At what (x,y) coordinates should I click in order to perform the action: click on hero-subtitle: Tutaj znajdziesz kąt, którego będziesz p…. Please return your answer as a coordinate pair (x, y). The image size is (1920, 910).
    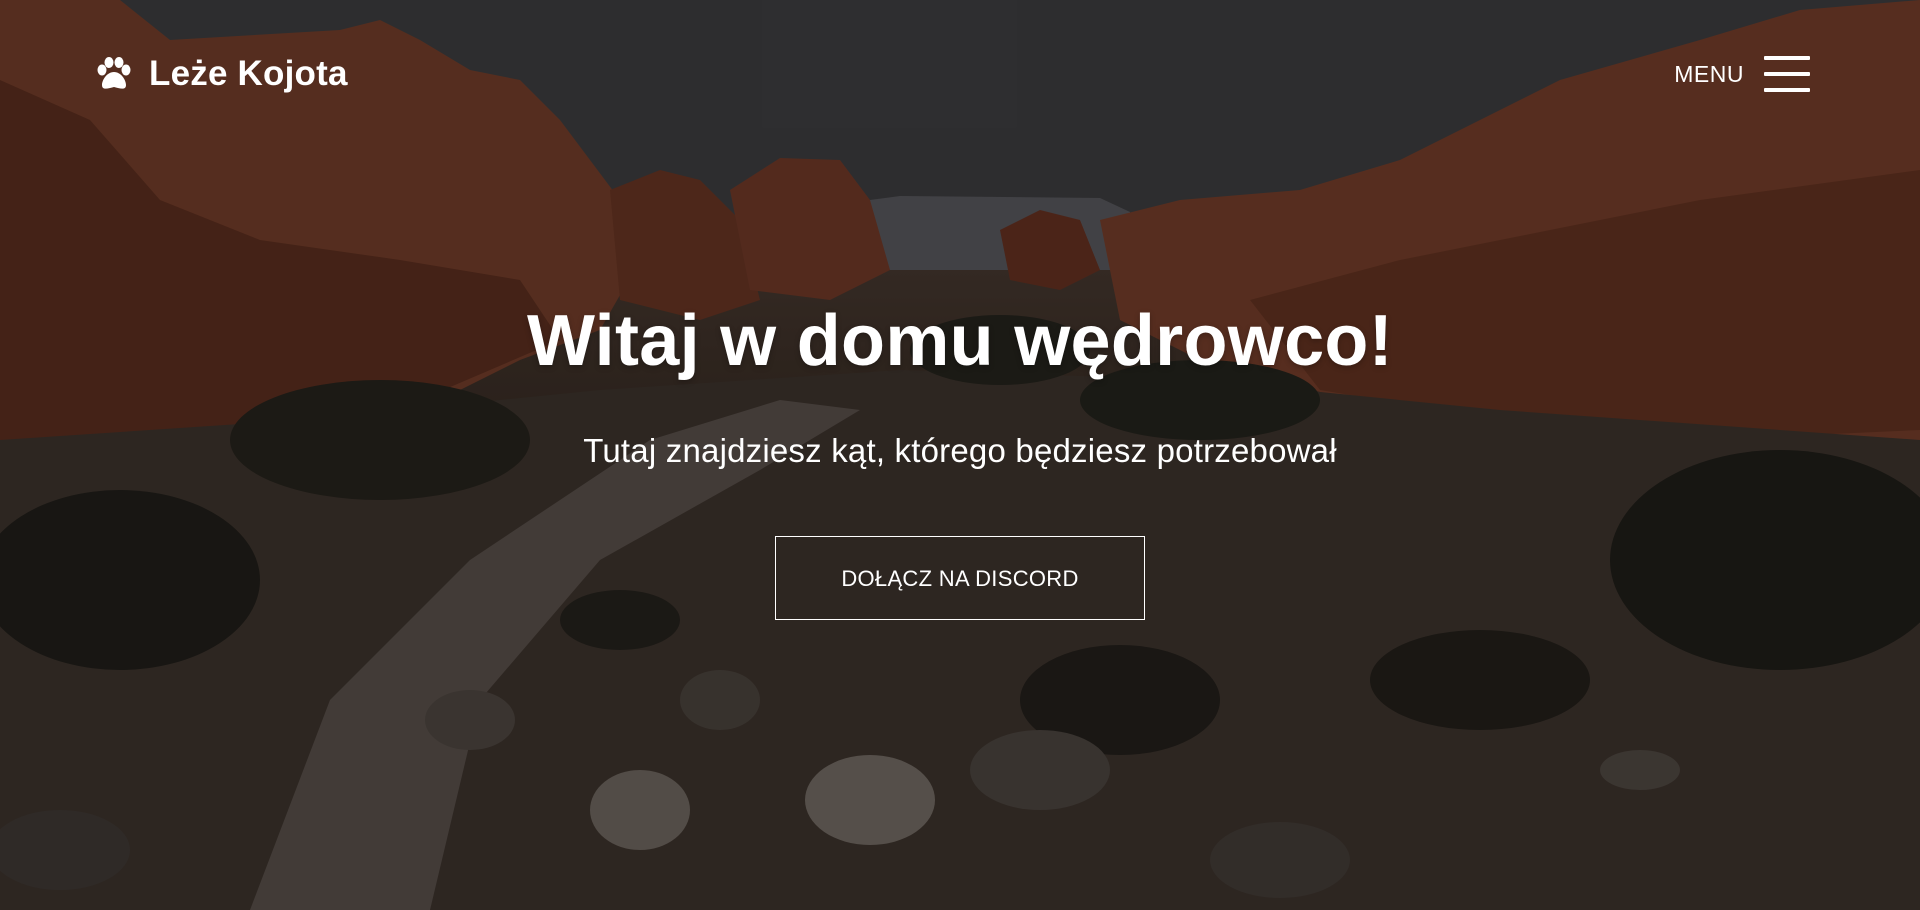
    Looking at the image, I should click on (960, 450).